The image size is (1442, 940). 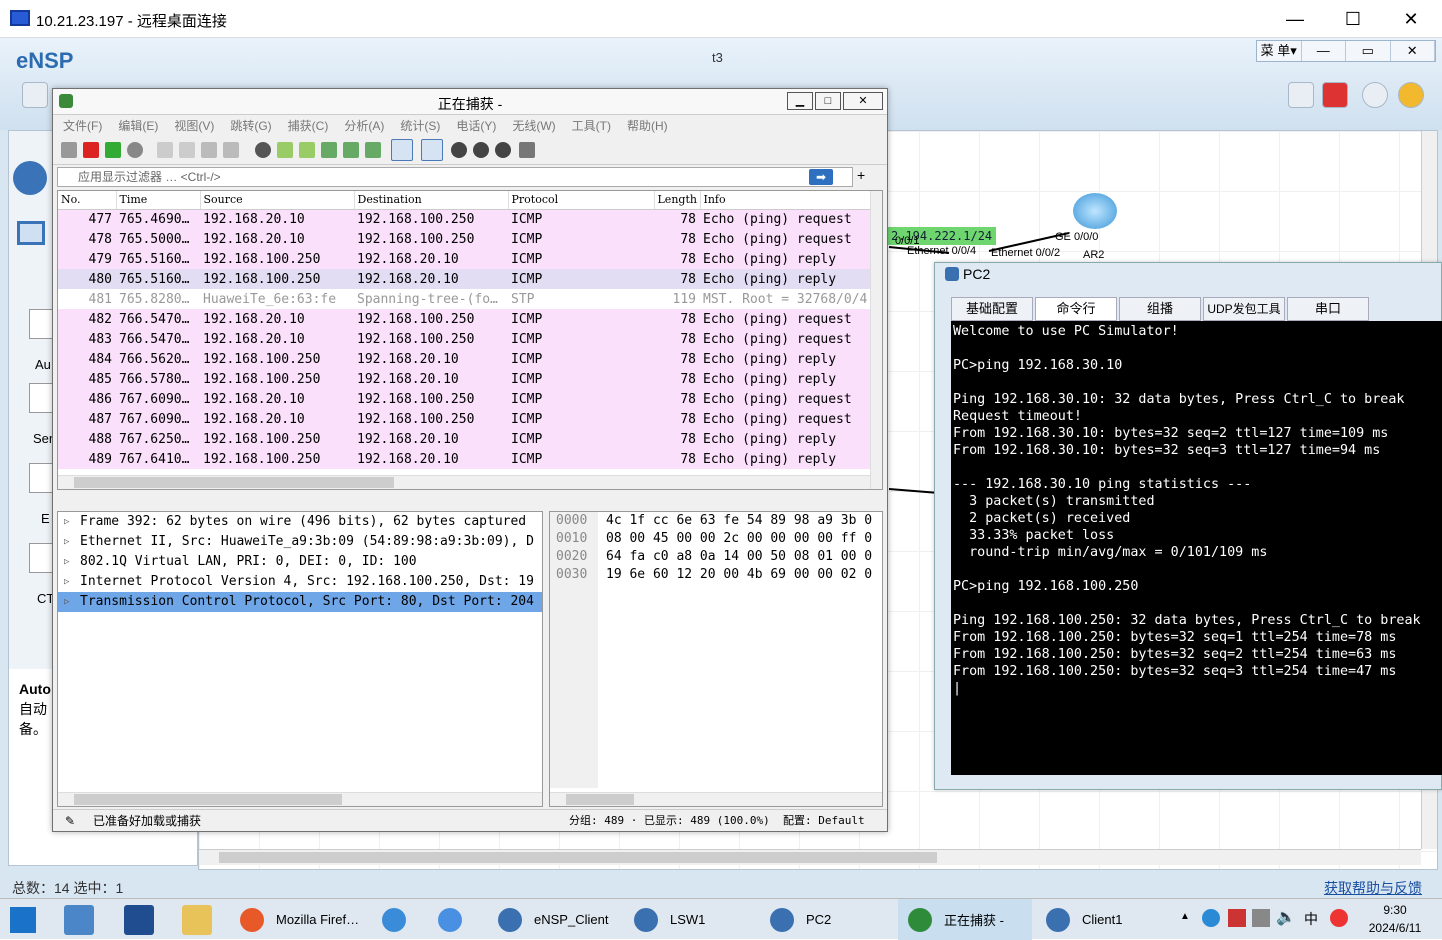 What do you see at coordinates (1185, 916) in the screenshot?
I see `show-hidden-icons: ▲` at bounding box center [1185, 916].